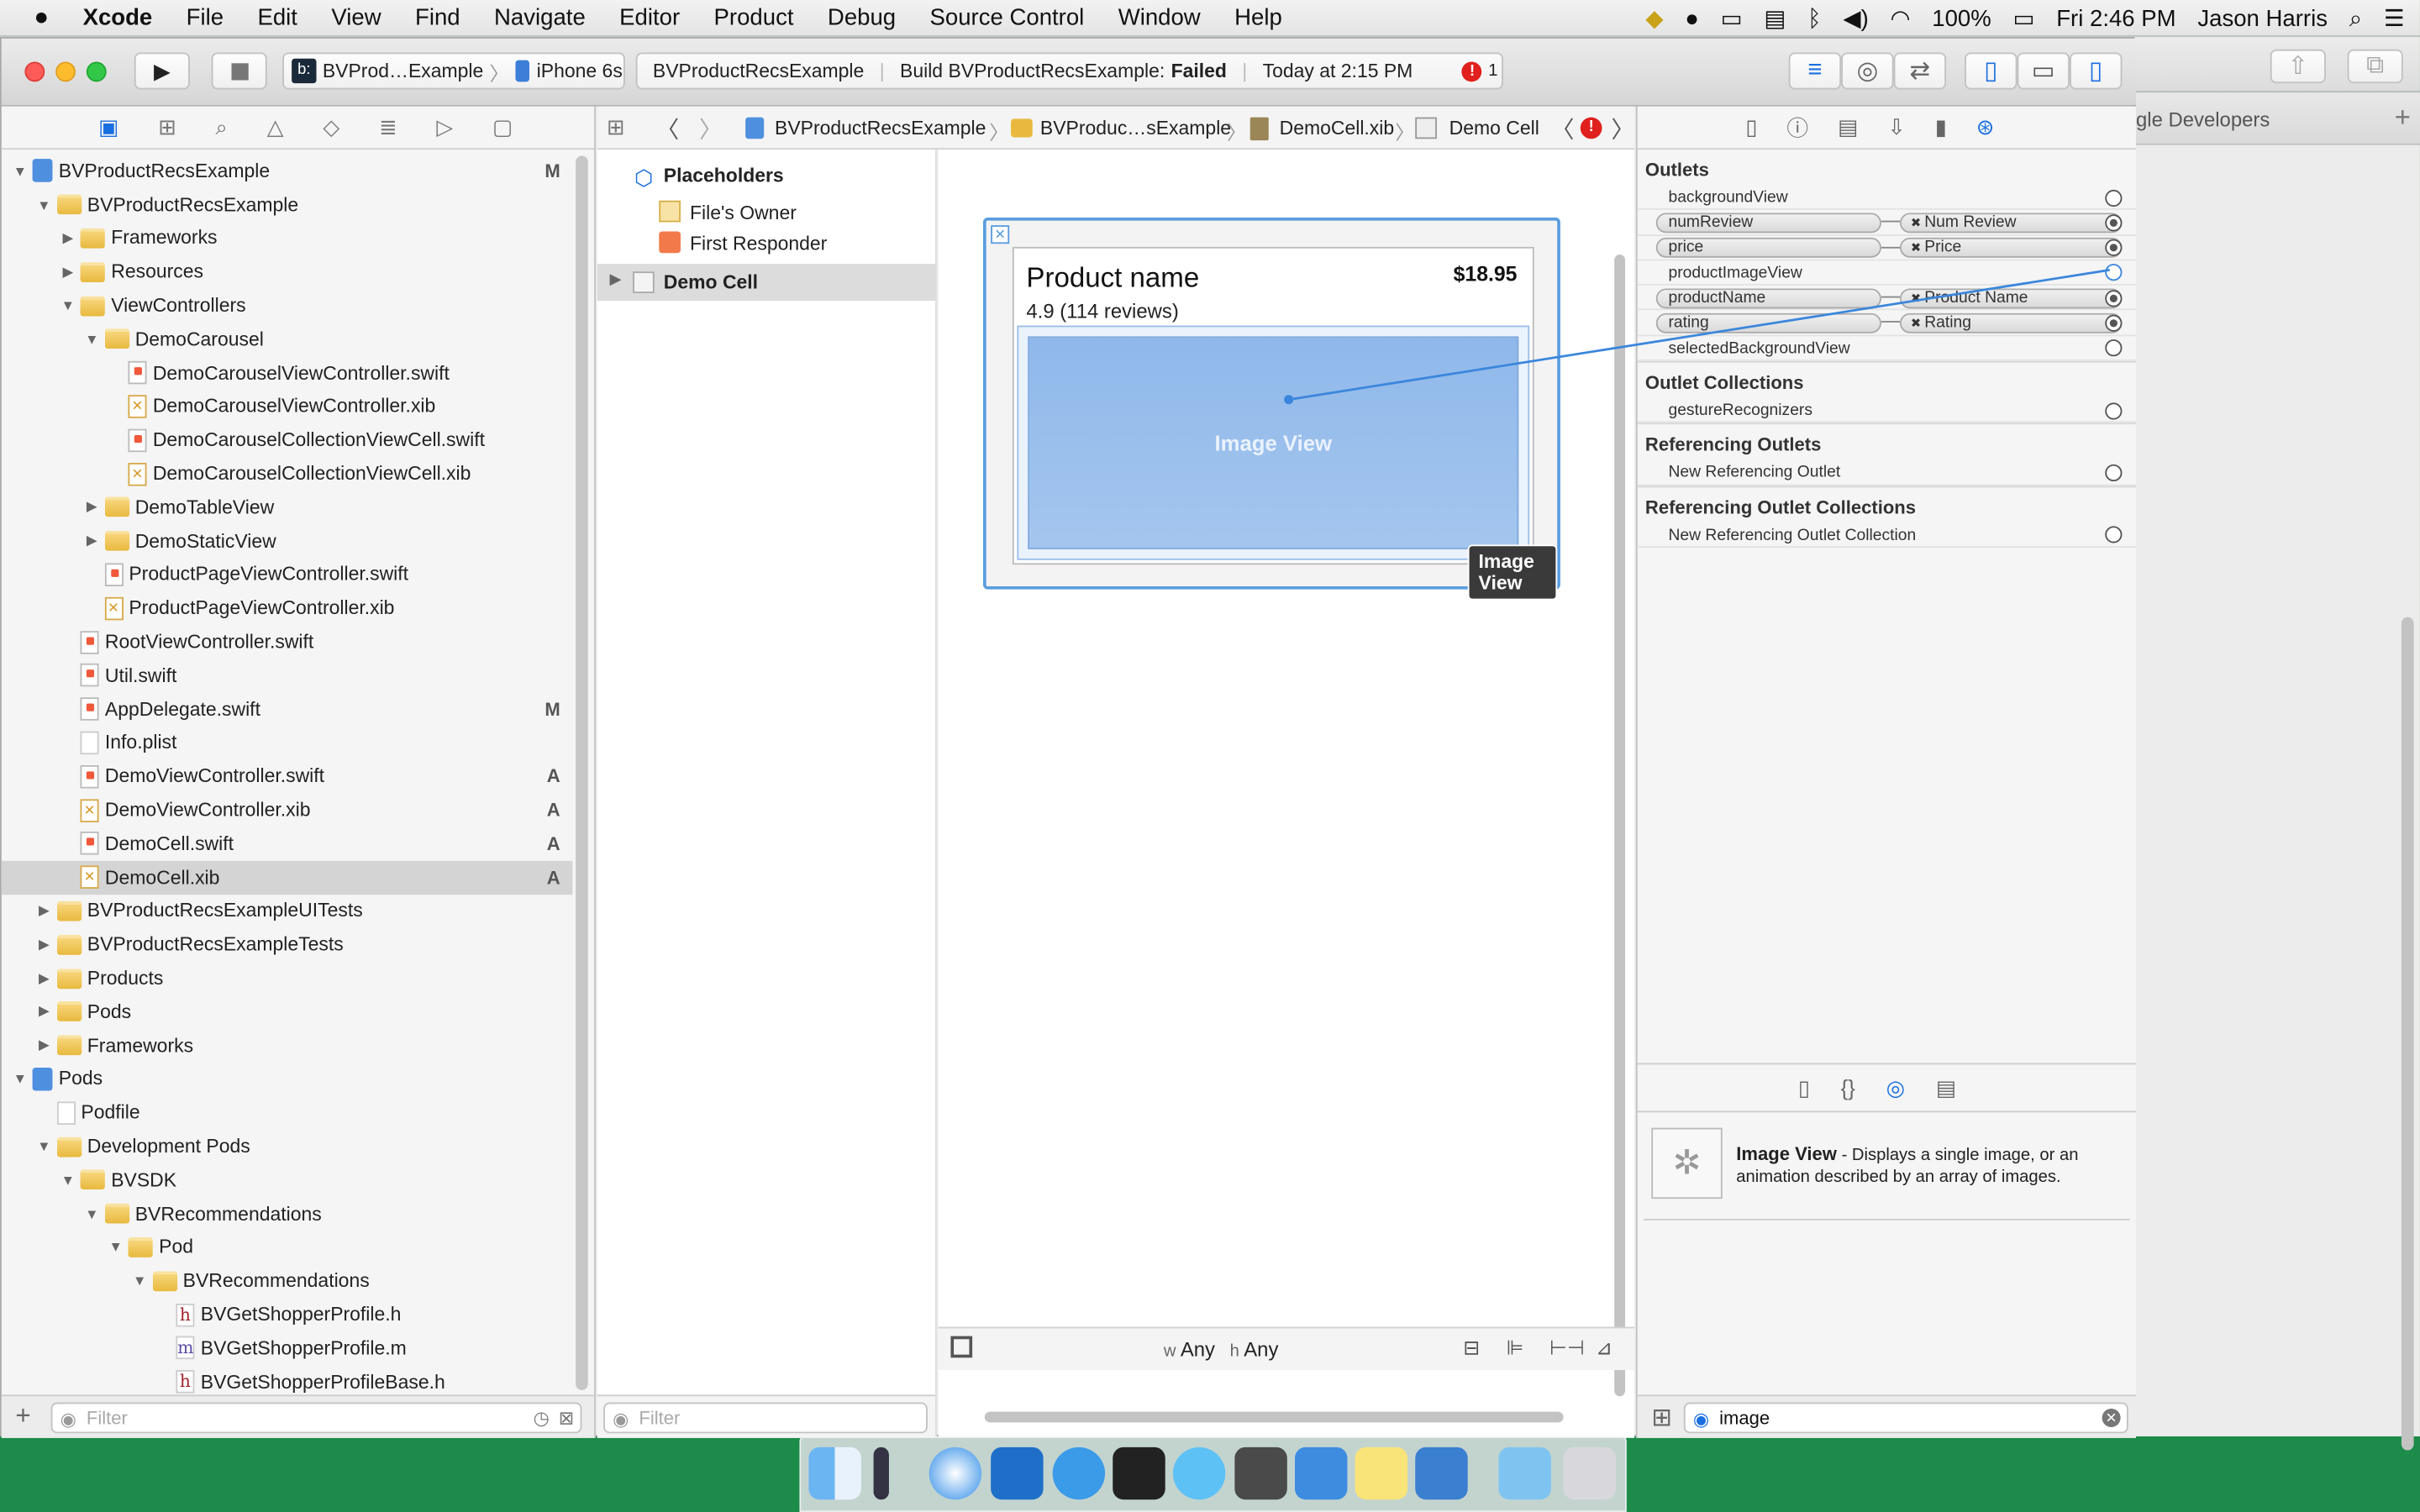 Image resolution: width=2420 pixels, height=1512 pixels. What do you see at coordinates (41, 18) in the screenshot?
I see `apple-icon: ●` at bounding box center [41, 18].